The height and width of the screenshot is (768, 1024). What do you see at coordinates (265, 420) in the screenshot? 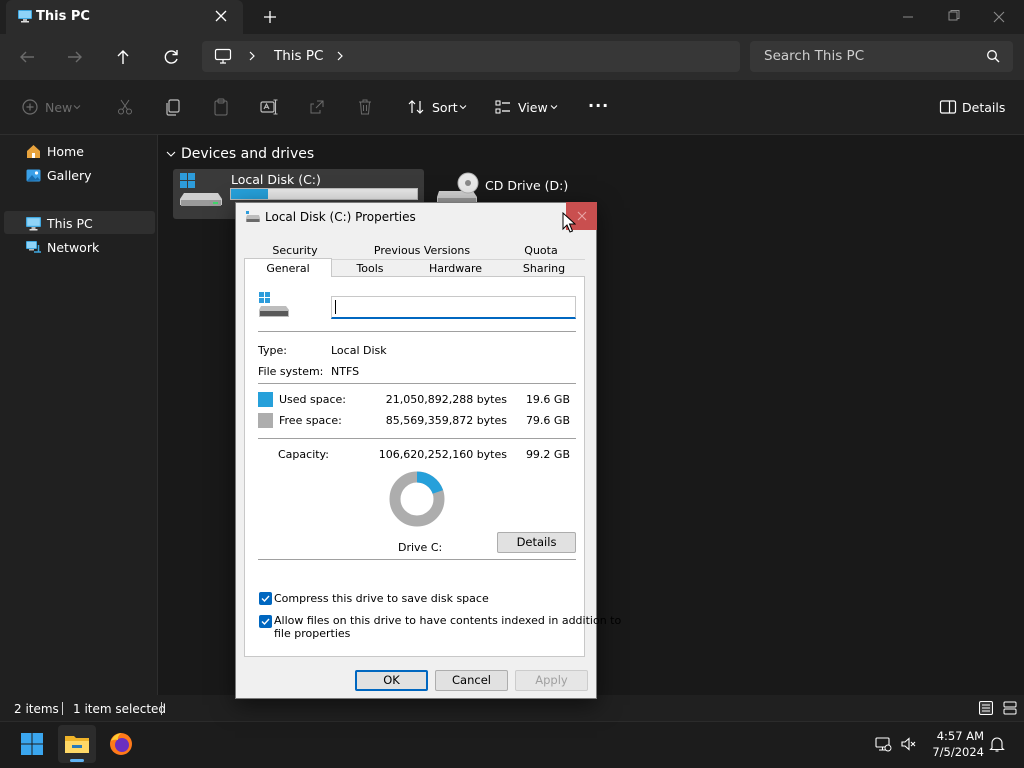
I see `free-space-swatch` at bounding box center [265, 420].